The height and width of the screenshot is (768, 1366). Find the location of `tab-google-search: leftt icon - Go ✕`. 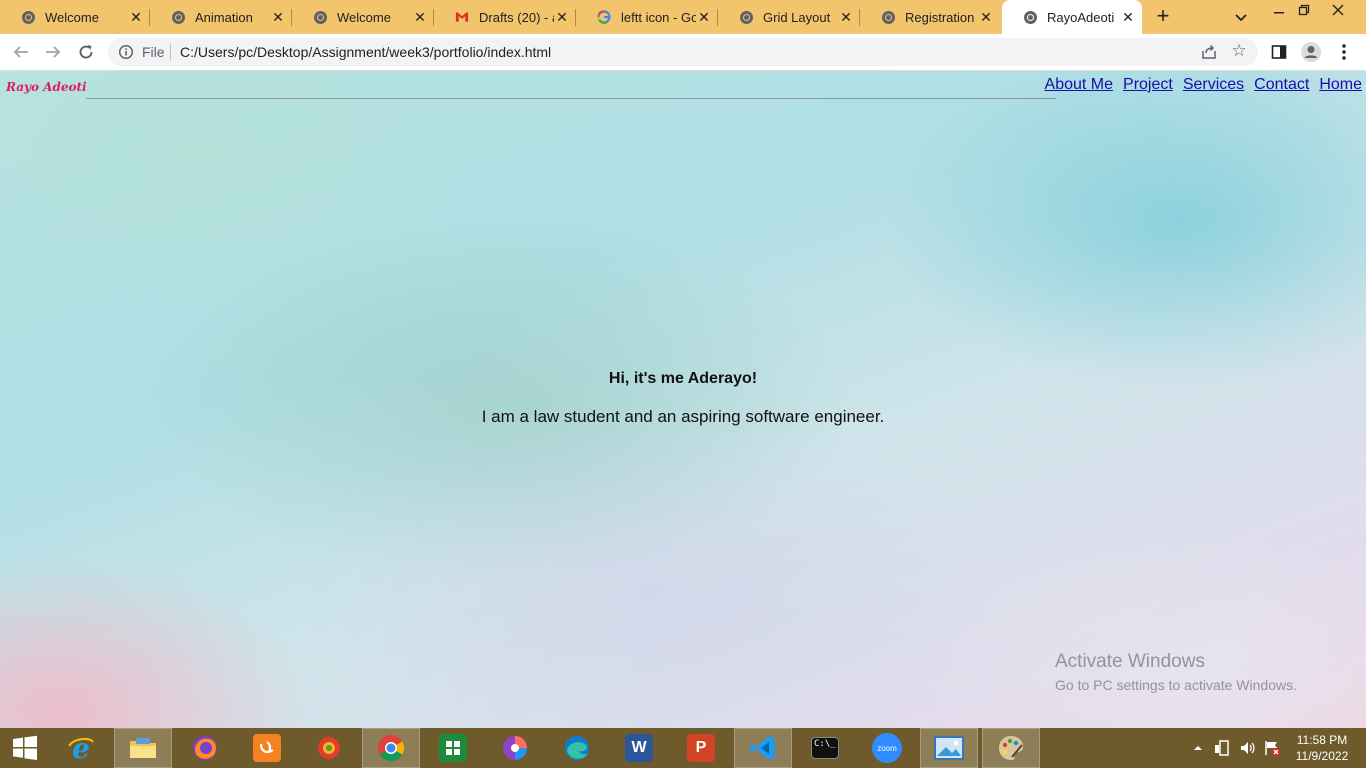

tab-google-search: leftt icon - Go ✕ is located at coordinates (647, 17).